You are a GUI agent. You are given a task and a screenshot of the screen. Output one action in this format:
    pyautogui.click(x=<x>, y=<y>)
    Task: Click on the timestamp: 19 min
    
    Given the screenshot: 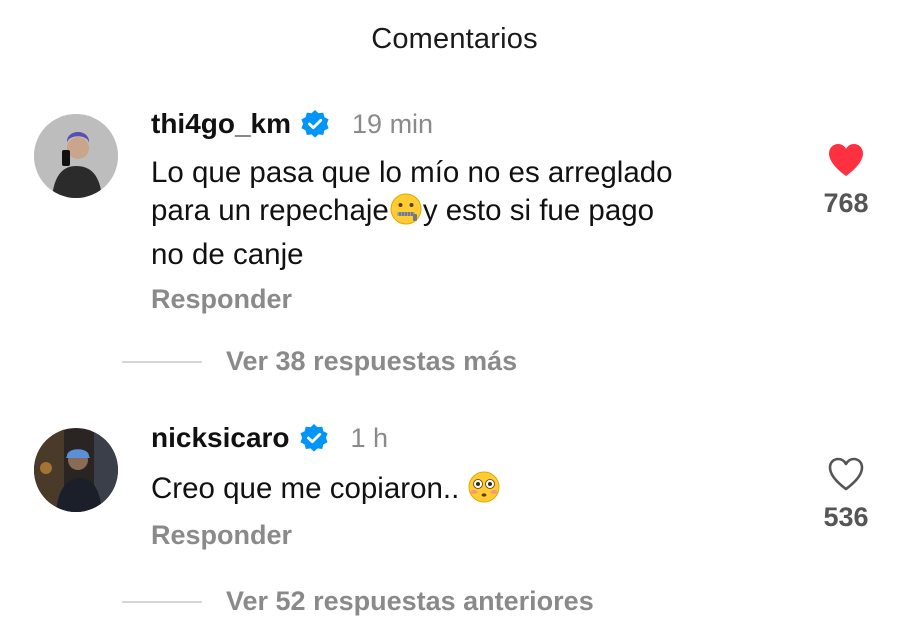 What is the action you would take?
    pyautogui.click(x=393, y=123)
    